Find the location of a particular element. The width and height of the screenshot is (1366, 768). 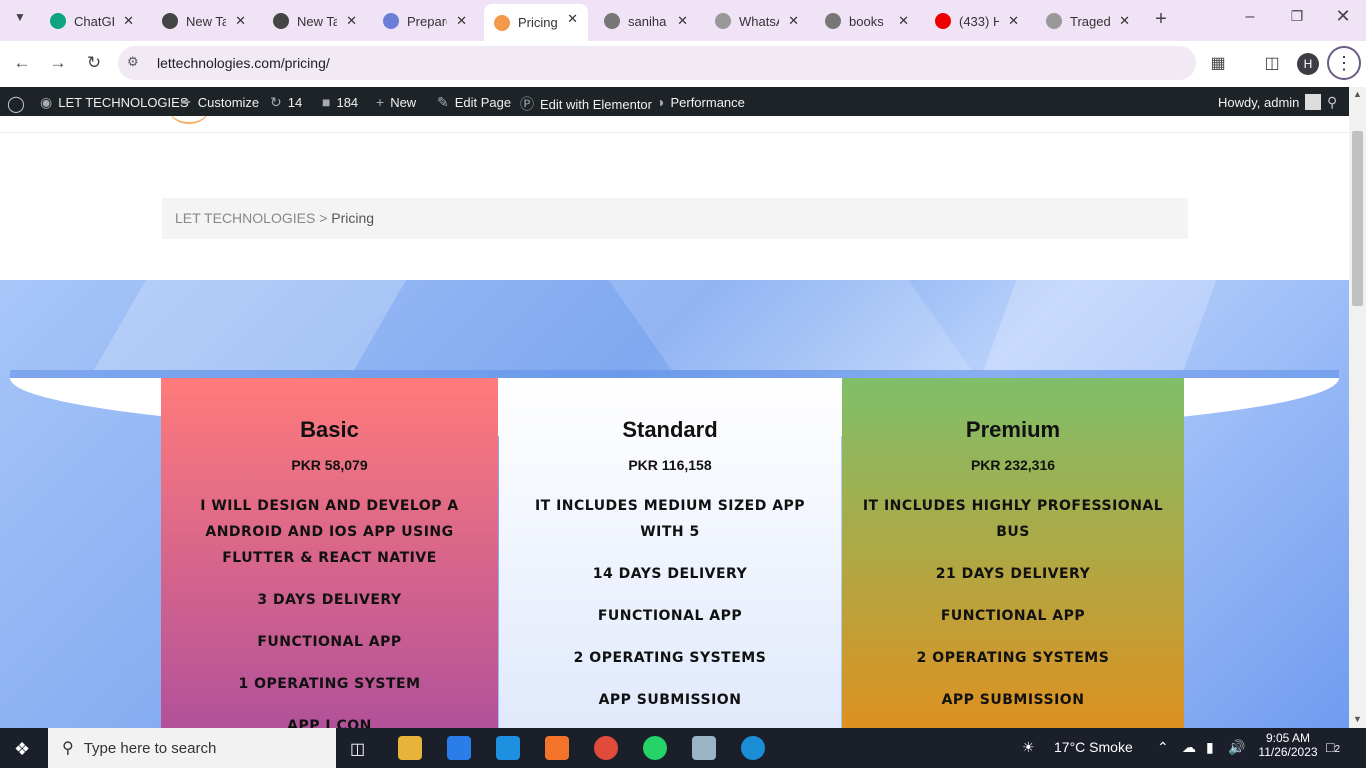

breadcrumb: LET TECHNOLOGIES > Pricing is located at coordinates (675, 218).